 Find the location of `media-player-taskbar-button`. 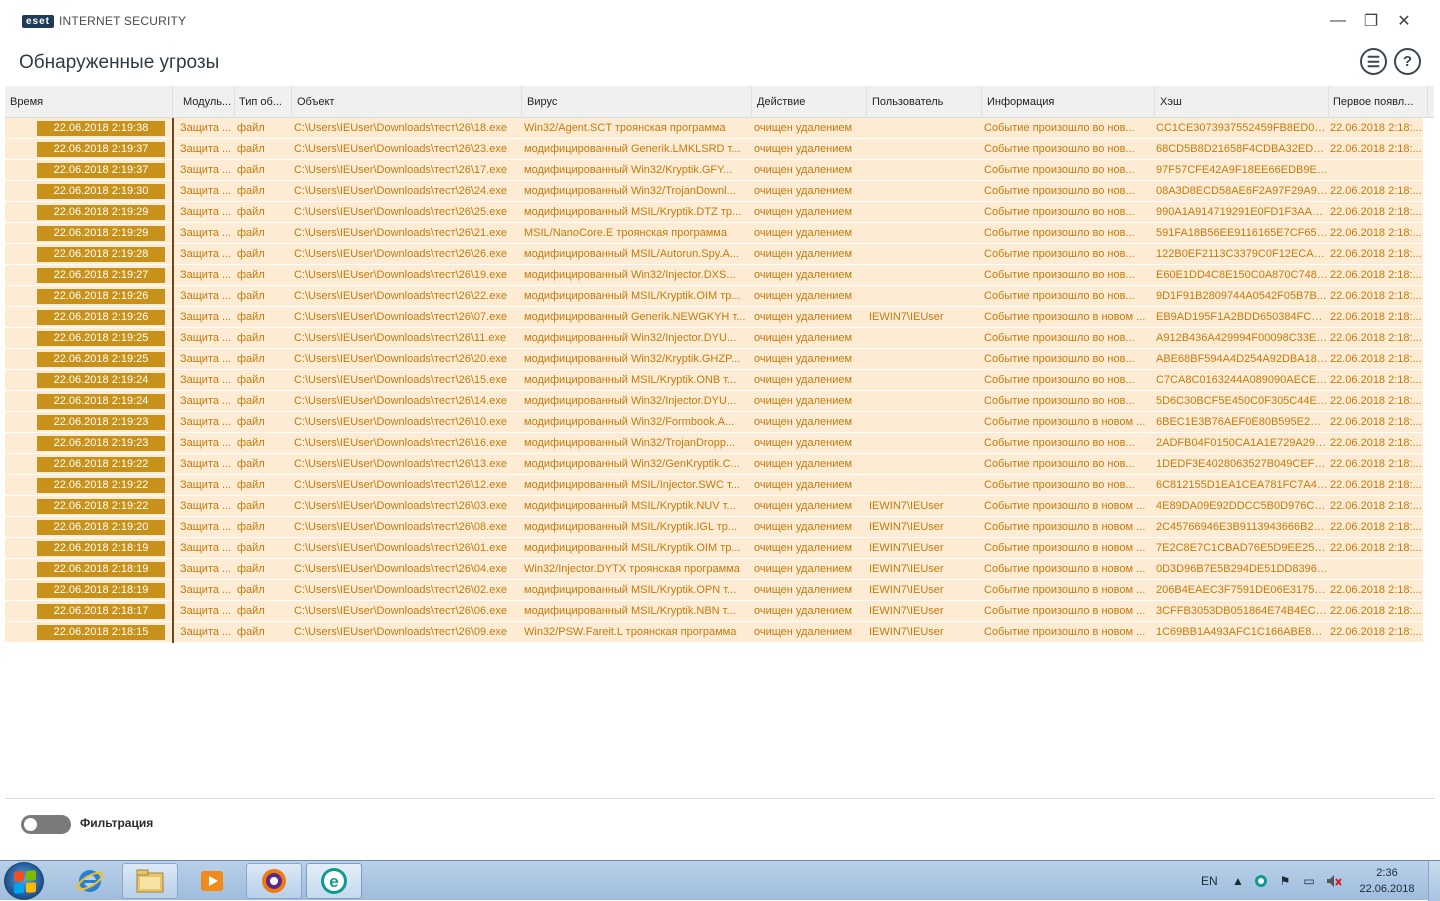

media-player-taskbar-button is located at coordinates (212, 881).